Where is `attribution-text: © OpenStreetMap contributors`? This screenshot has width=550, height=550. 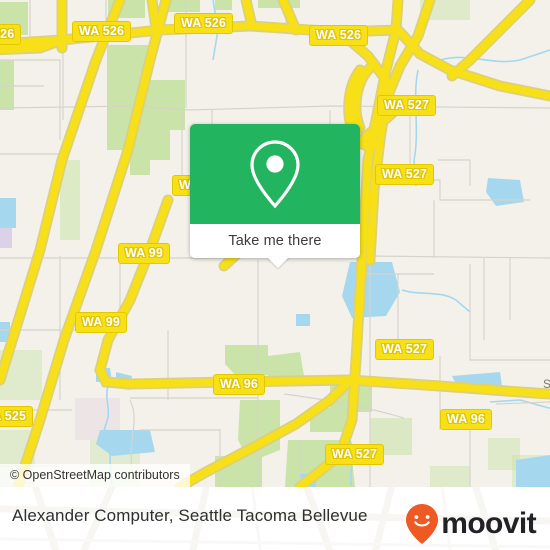 attribution-text: © OpenStreetMap contributors is located at coordinates (95, 475).